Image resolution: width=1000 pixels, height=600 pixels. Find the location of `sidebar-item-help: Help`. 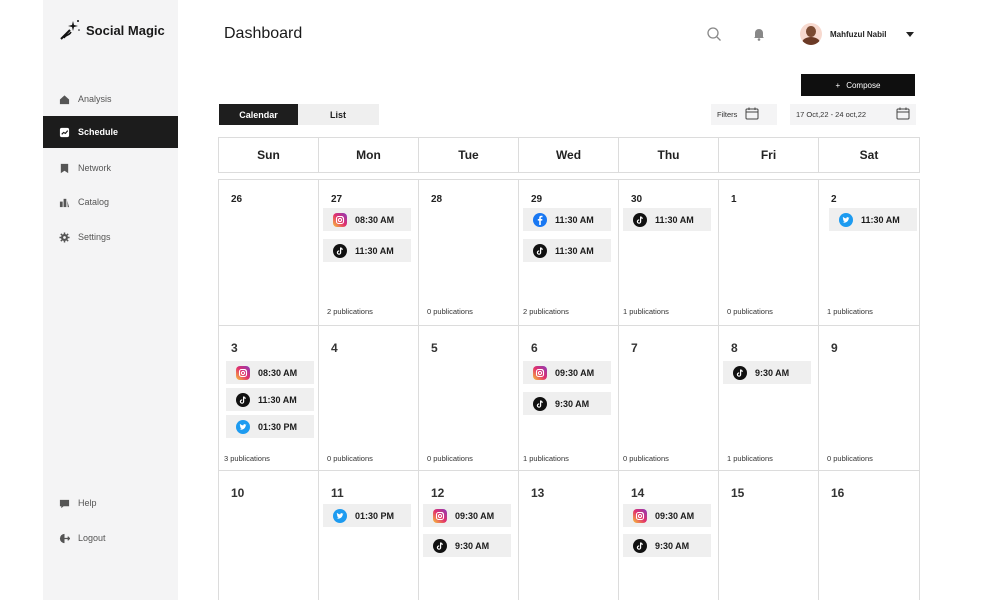

sidebar-item-help: Help is located at coordinates (110, 503).